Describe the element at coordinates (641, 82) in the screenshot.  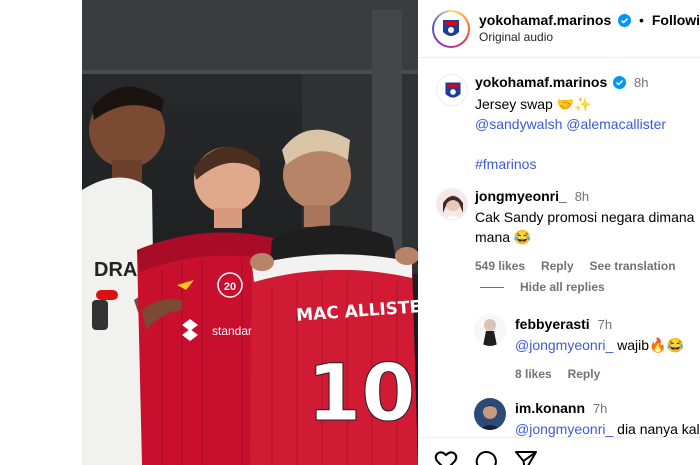
I see `caption-time: 8h` at that location.